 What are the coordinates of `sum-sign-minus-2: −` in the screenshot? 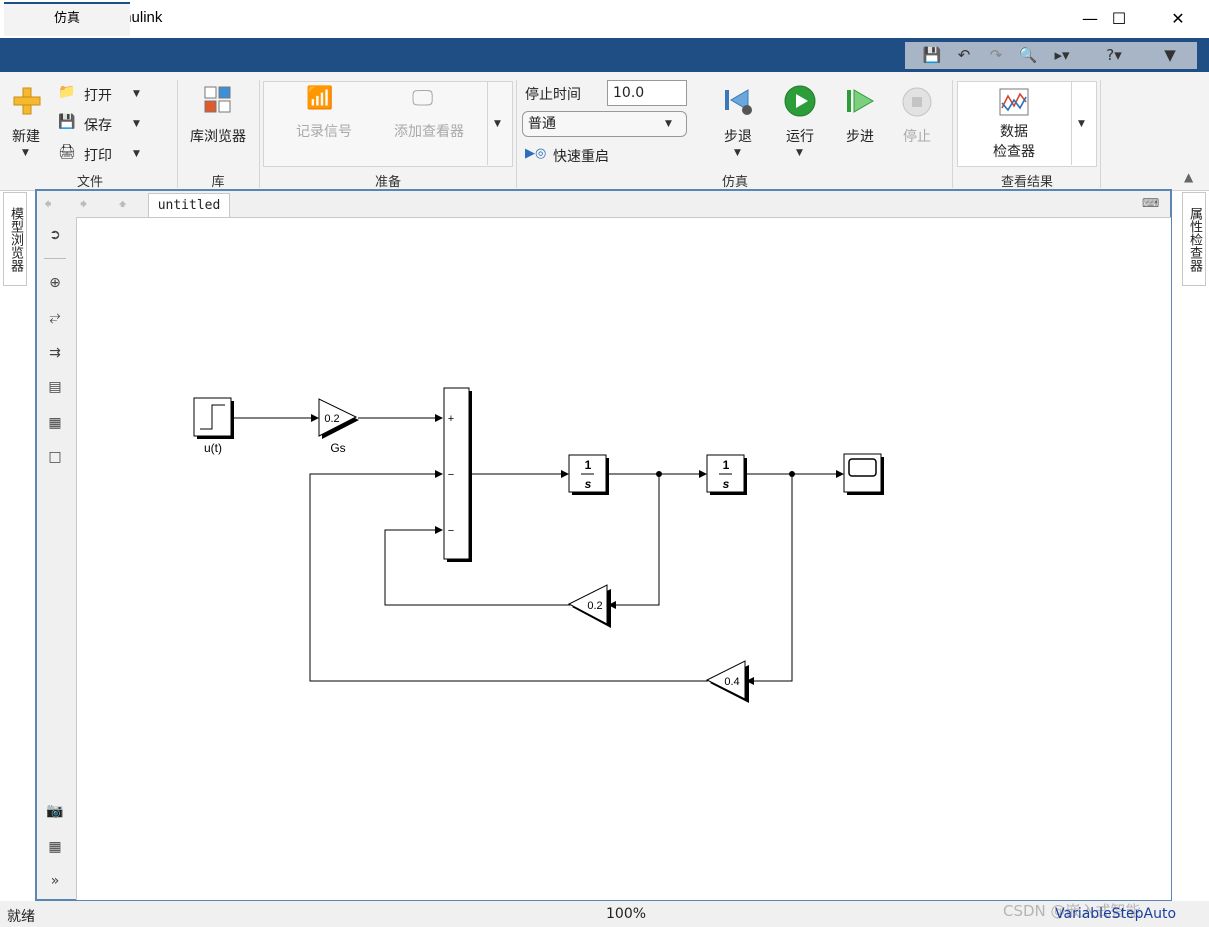 It's located at (451, 531).